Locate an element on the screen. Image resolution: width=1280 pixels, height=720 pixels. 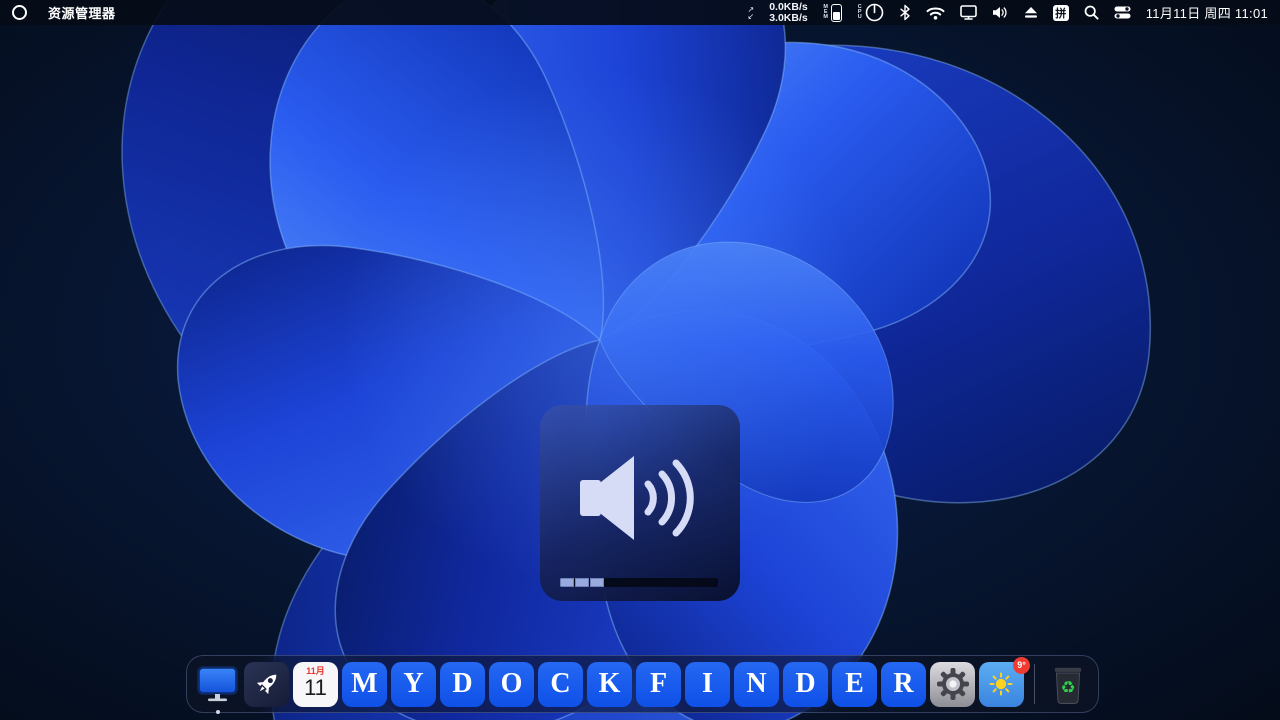
dock-item-computer is located at coordinates (217, 688).